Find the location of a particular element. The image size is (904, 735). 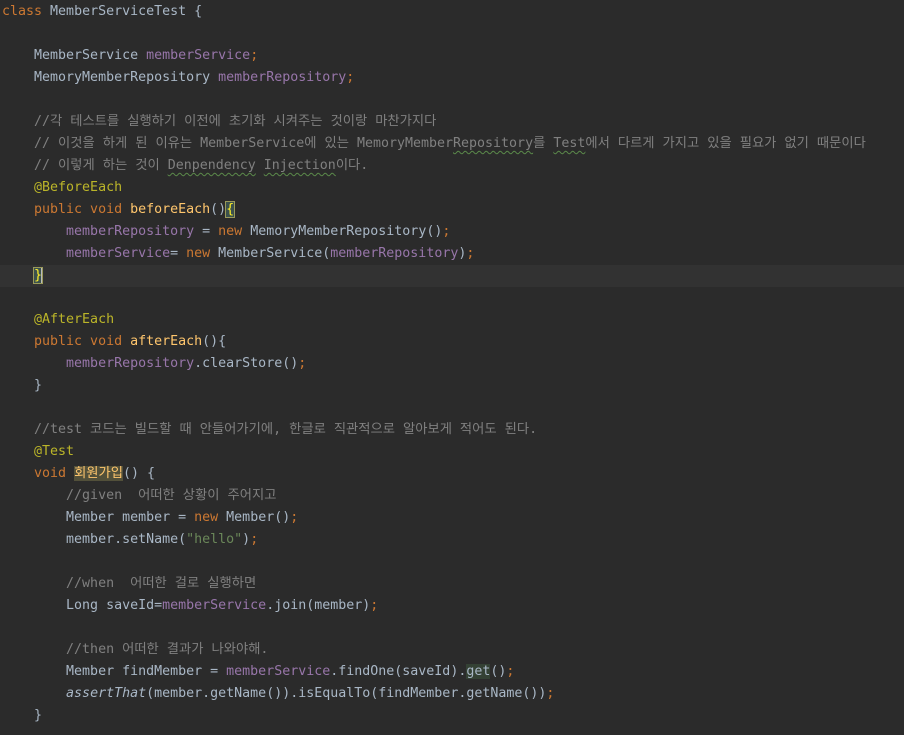

code-token: 이다. is located at coordinates (352, 165).